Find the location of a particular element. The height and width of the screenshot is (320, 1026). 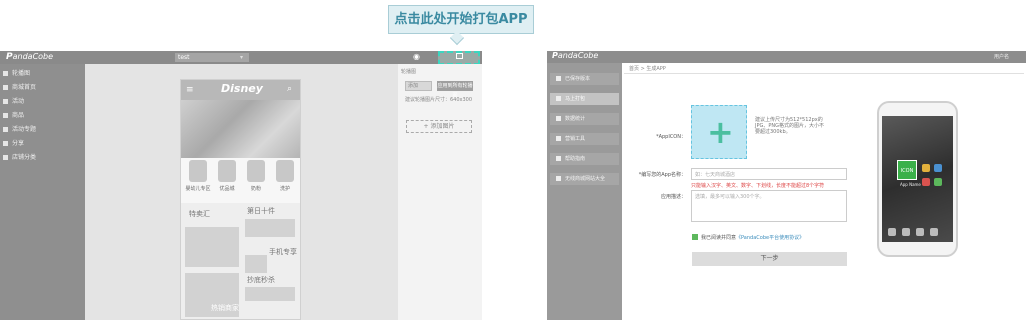

next-step-button: 下一步 is located at coordinates (769, 259).